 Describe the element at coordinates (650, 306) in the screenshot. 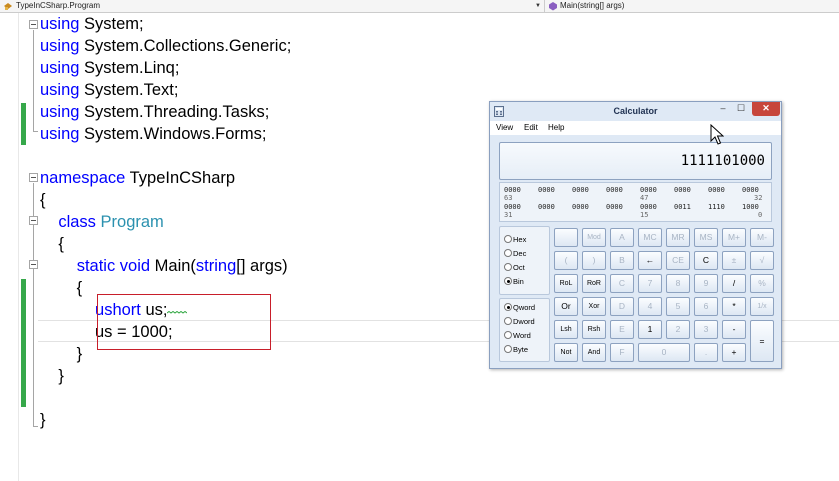

I see `calc-key: 4` at that location.